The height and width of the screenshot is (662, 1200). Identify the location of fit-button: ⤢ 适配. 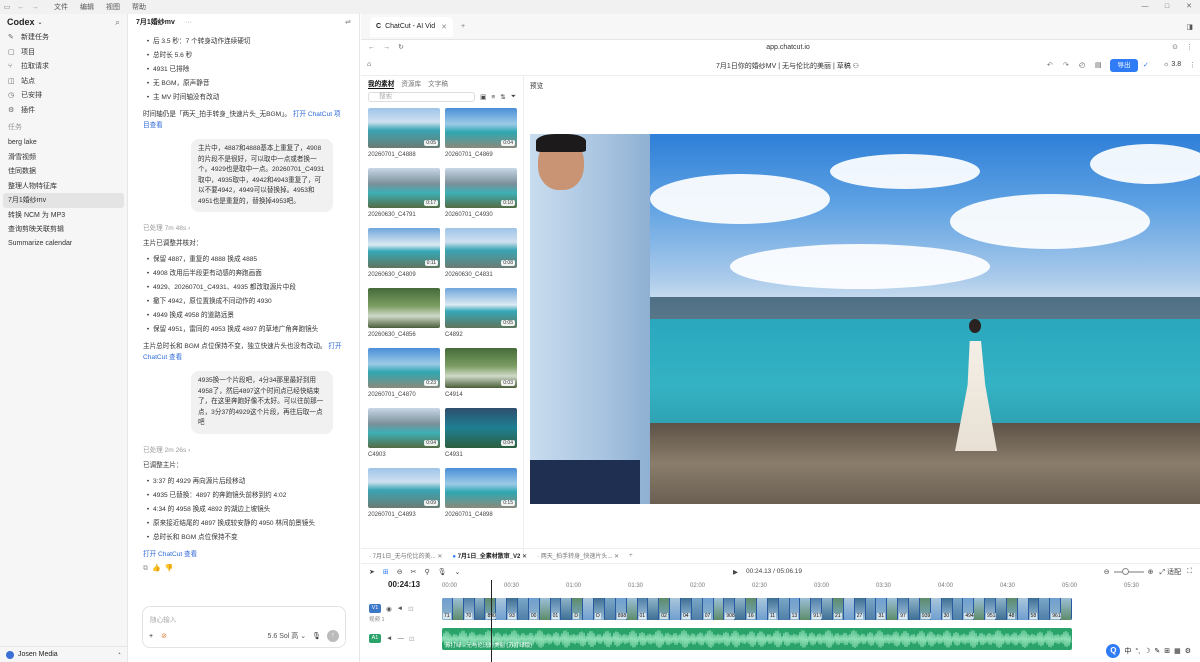
(1171, 572).